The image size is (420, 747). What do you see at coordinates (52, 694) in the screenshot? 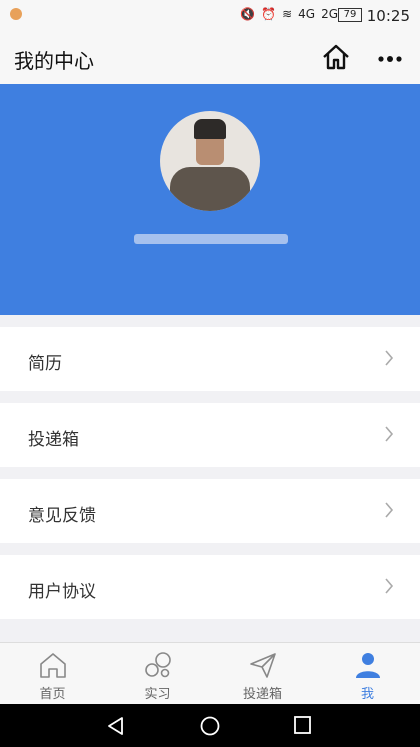
I see `tab-label: 首页` at bounding box center [52, 694].